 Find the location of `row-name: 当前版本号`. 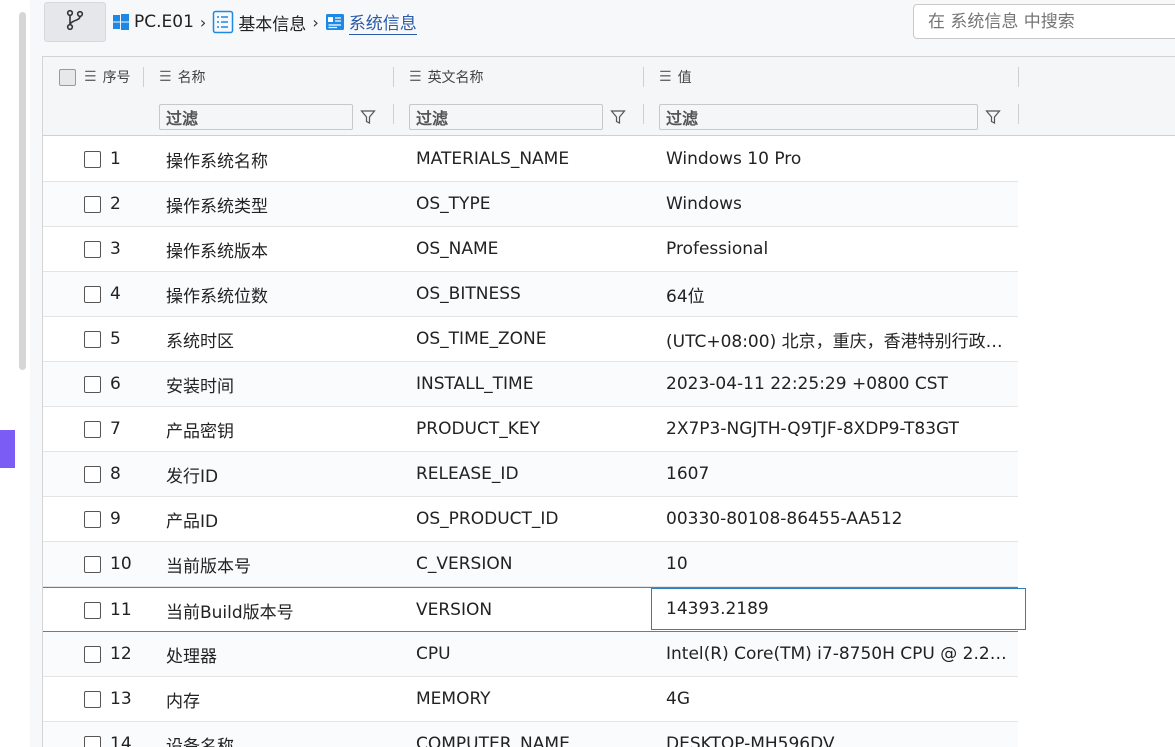

row-name: 当前版本号 is located at coordinates (278, 564).